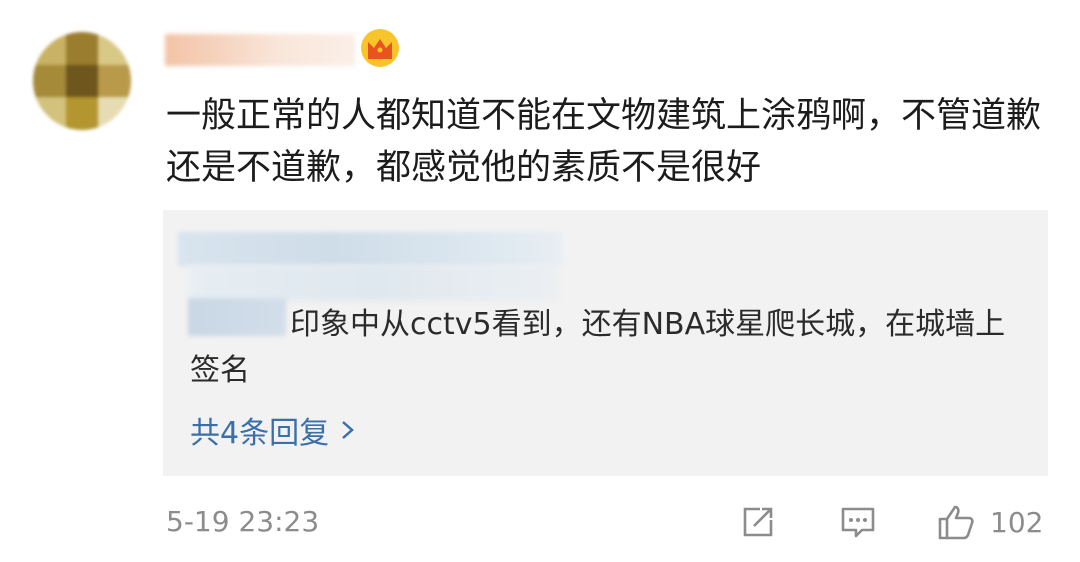  I want to click on comment-button, so click(858, 522).